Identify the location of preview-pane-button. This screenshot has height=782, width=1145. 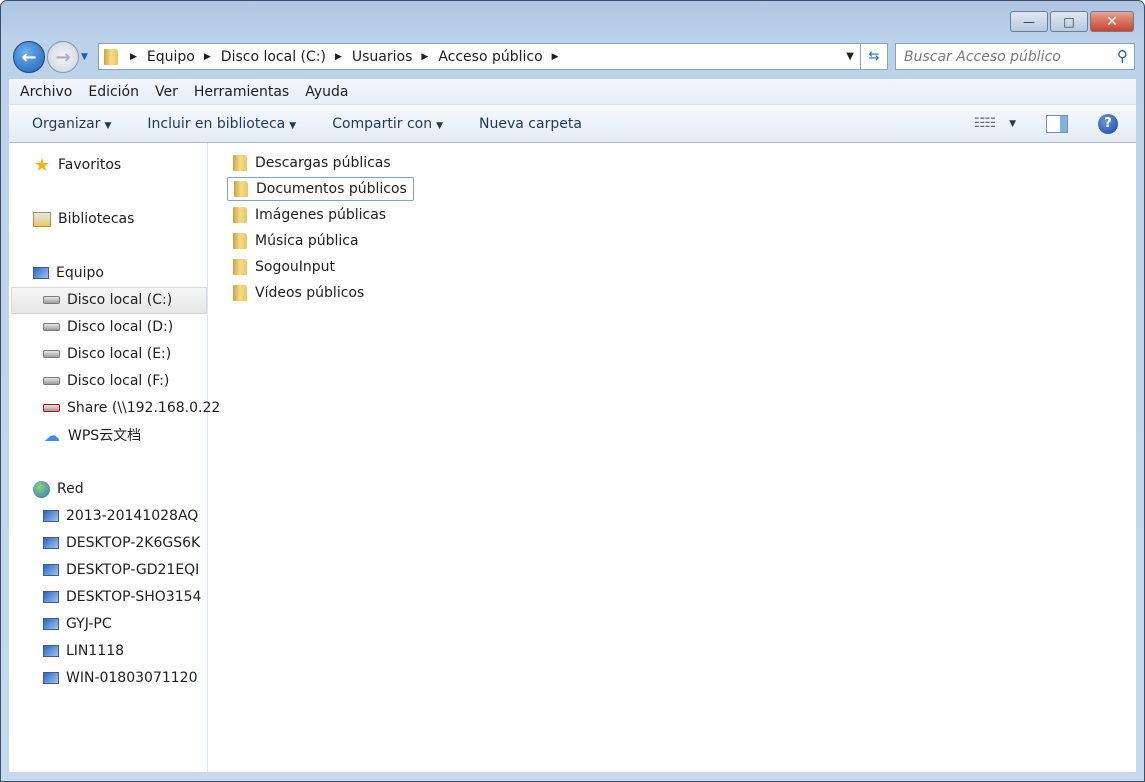
(1057, 123).